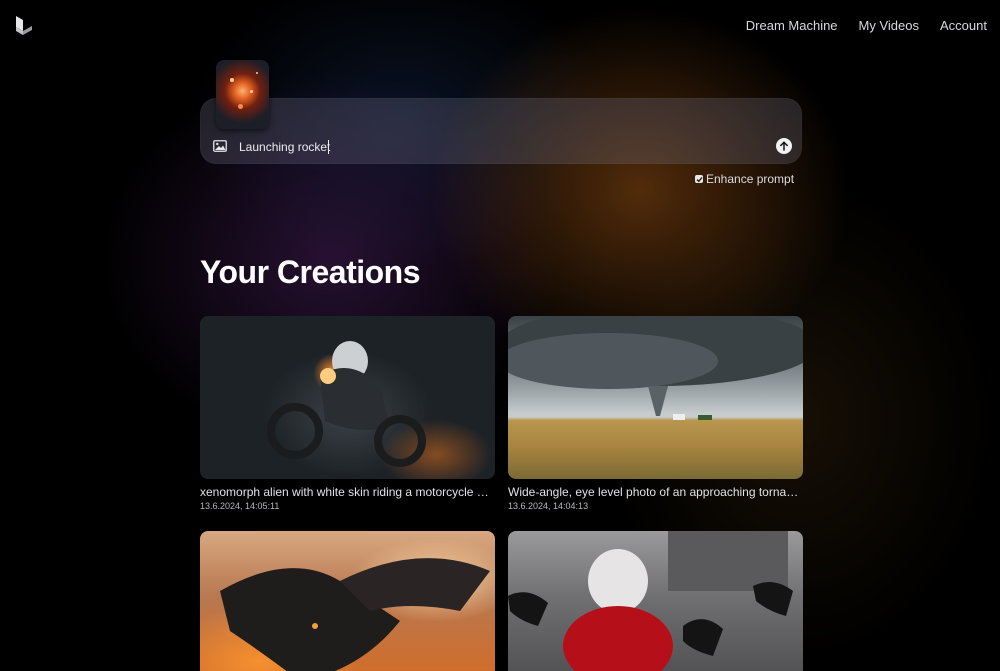 The width and height of the screenshot is (1000, 671). I want to click on section-title: Your Creations, so click(310, 272).